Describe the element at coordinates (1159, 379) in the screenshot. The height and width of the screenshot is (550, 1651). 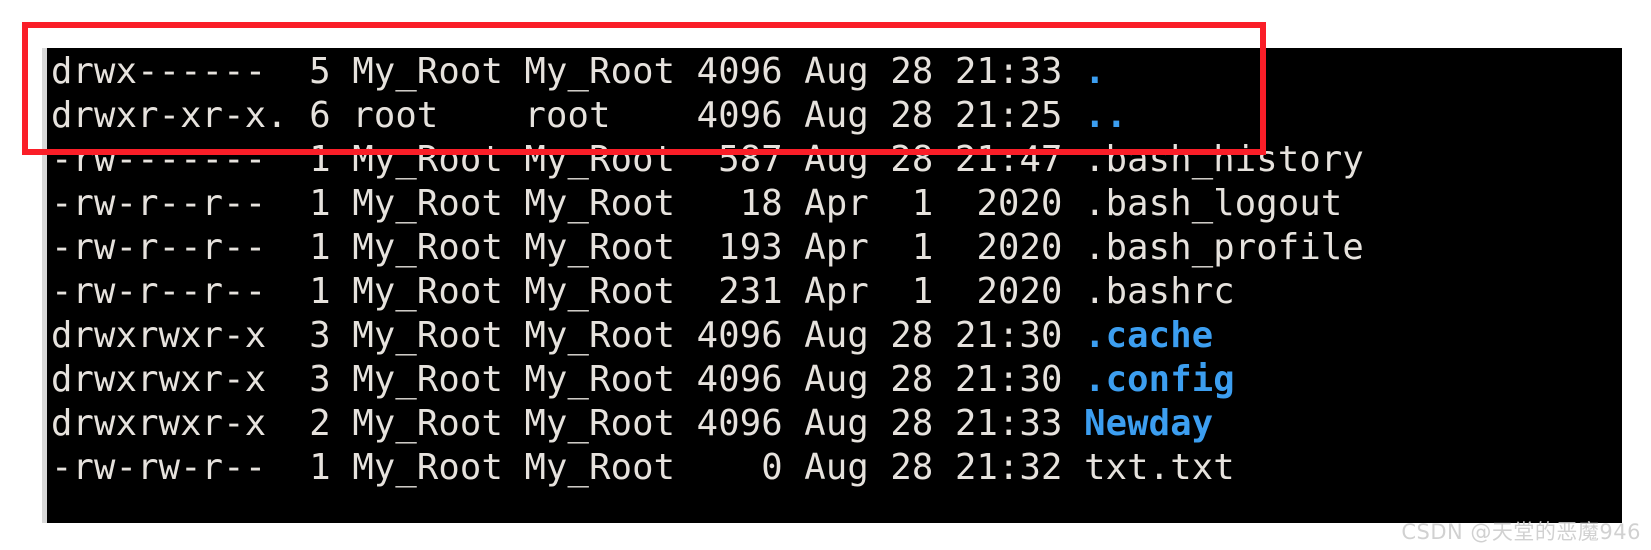
I see `directory-name: .config` at that location.